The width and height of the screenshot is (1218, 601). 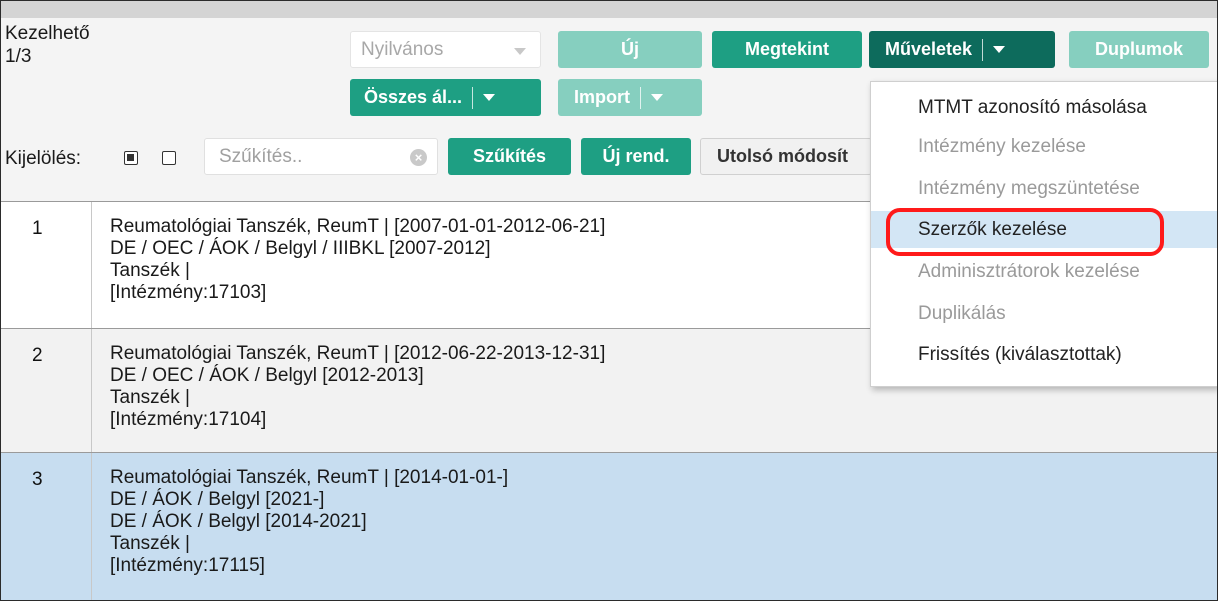 What do you see at coordinates (609, 9) in the screenshot?
I see `top-bar` at bounding box center [609, 9].